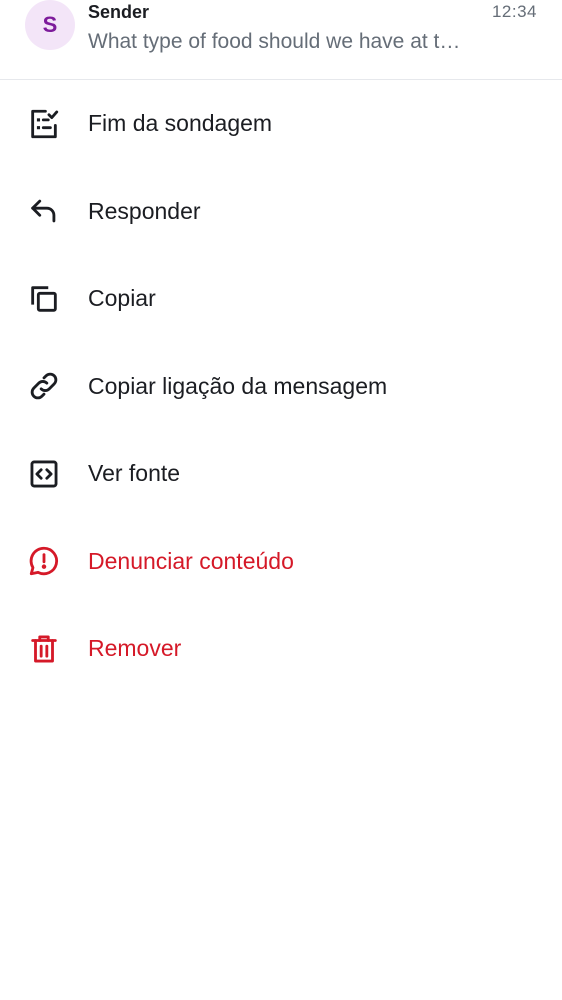 Image resolution: width=562 pixels, height=1000 pixels. I want to click on poll-end-icon, so click(44, 124).